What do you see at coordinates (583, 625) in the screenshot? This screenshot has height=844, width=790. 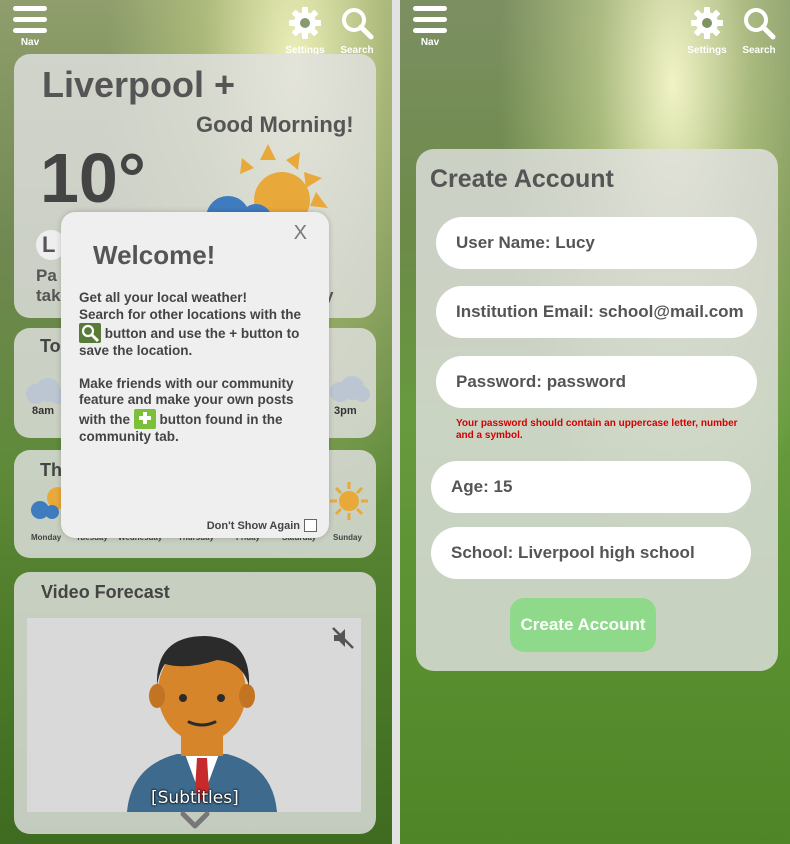 I see `create-account-button: Create Account` at bounding box center [583, 625].